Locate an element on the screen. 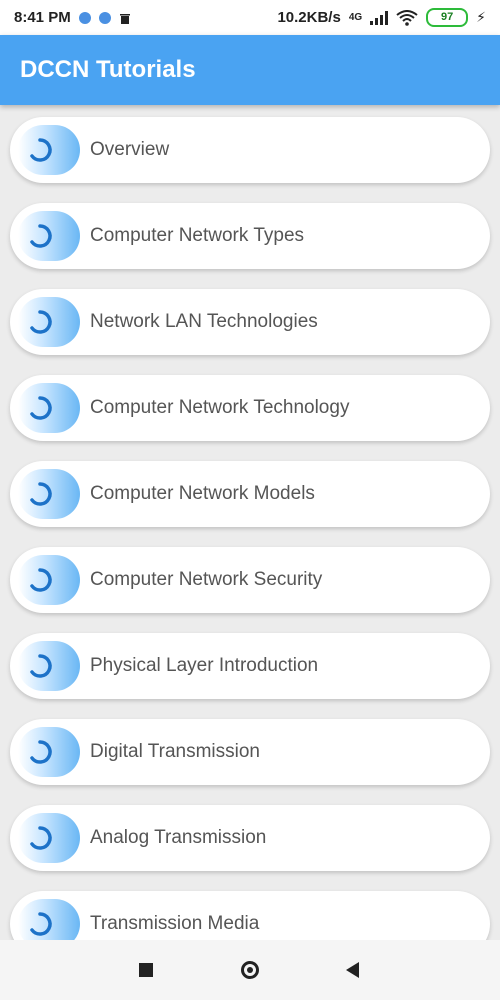 The height and width of the screenshot is (1000, 500). back-triangle-icon is located at coordinates (352, 970).